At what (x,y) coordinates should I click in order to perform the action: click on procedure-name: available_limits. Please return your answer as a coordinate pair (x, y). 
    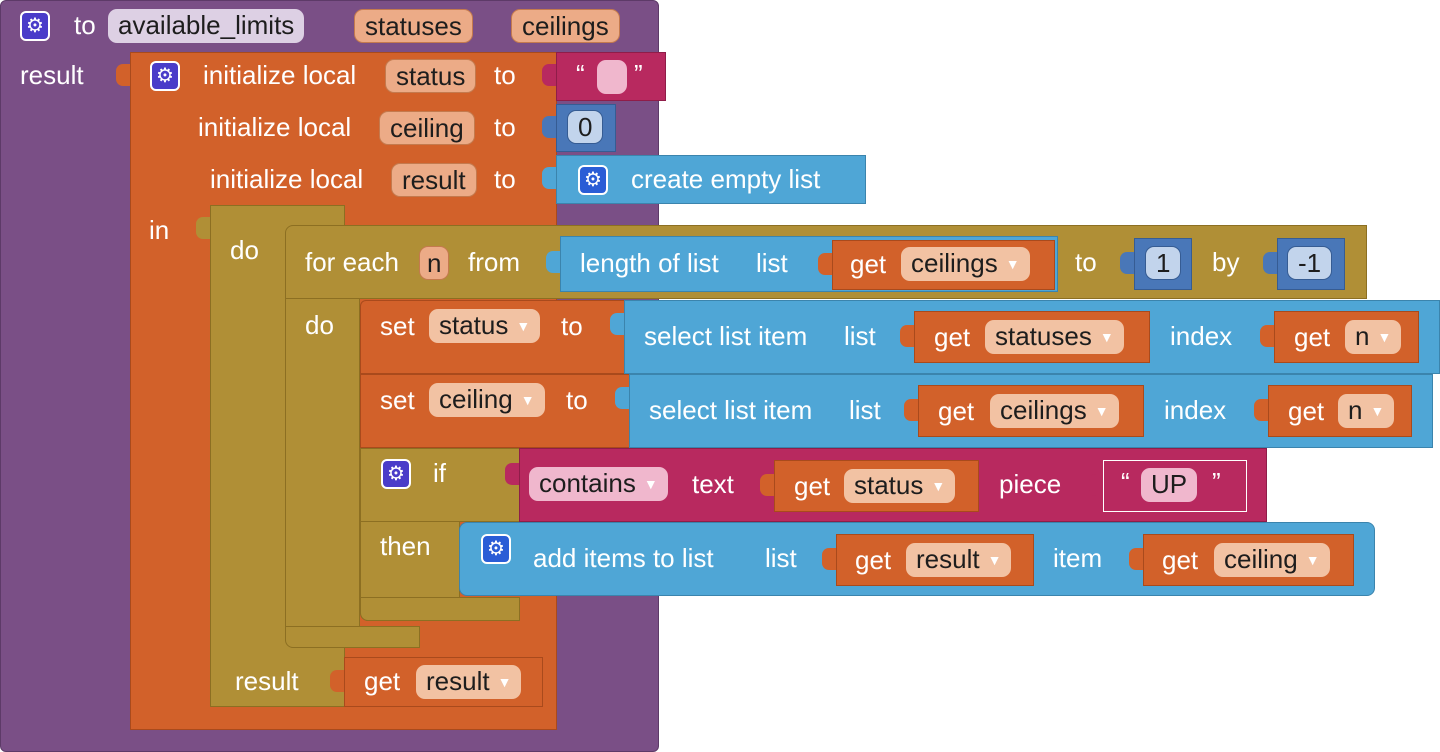
    Looking at the image, I should click on (206, 26).